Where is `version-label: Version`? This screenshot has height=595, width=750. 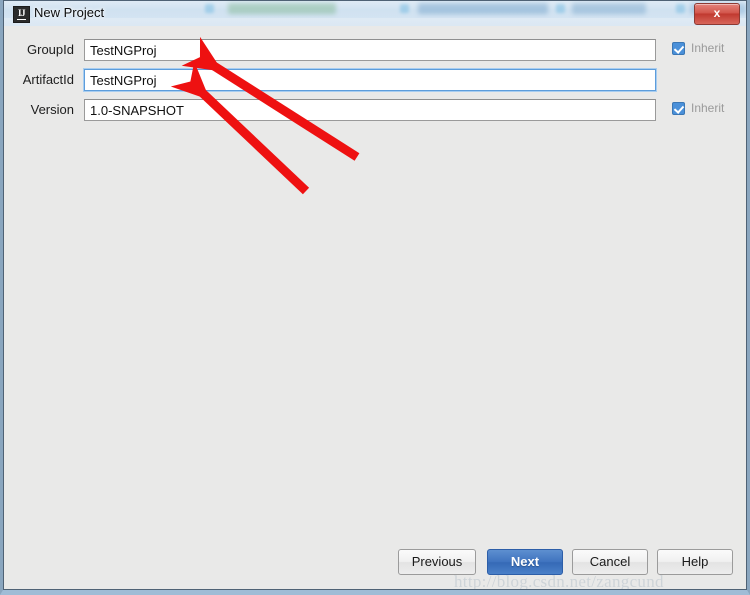 version-label: Version is located at coordinates (52, 109).